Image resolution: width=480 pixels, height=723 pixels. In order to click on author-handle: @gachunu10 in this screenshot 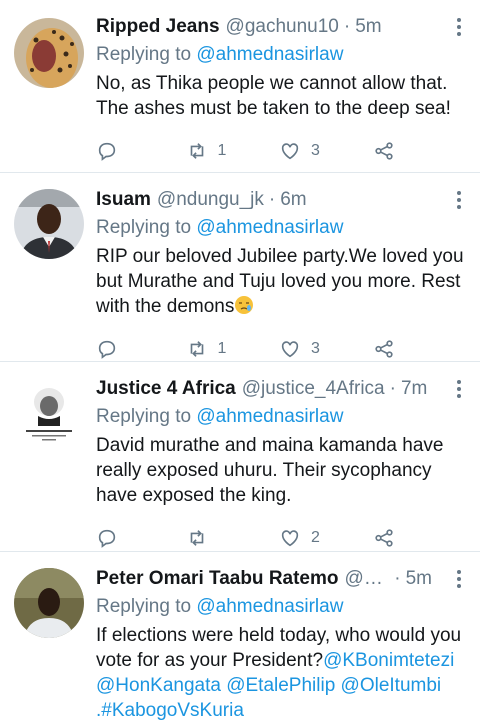, I will do `click(282, 27)`.